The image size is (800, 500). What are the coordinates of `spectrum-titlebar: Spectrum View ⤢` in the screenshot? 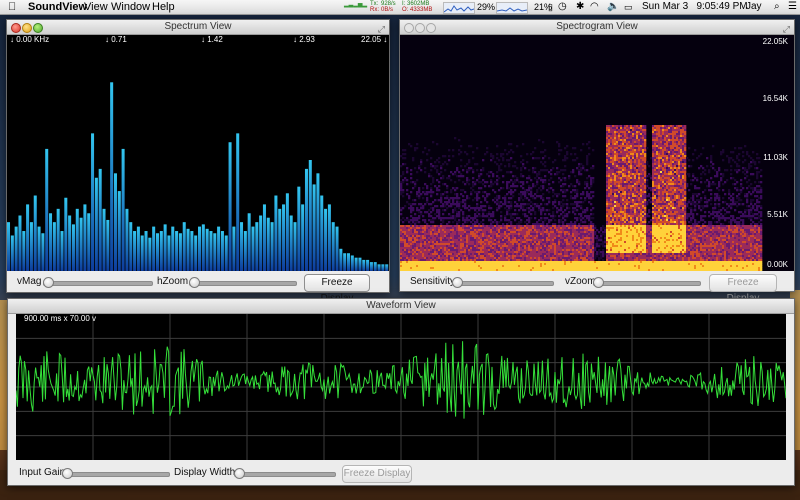 It's located at (198, 27).